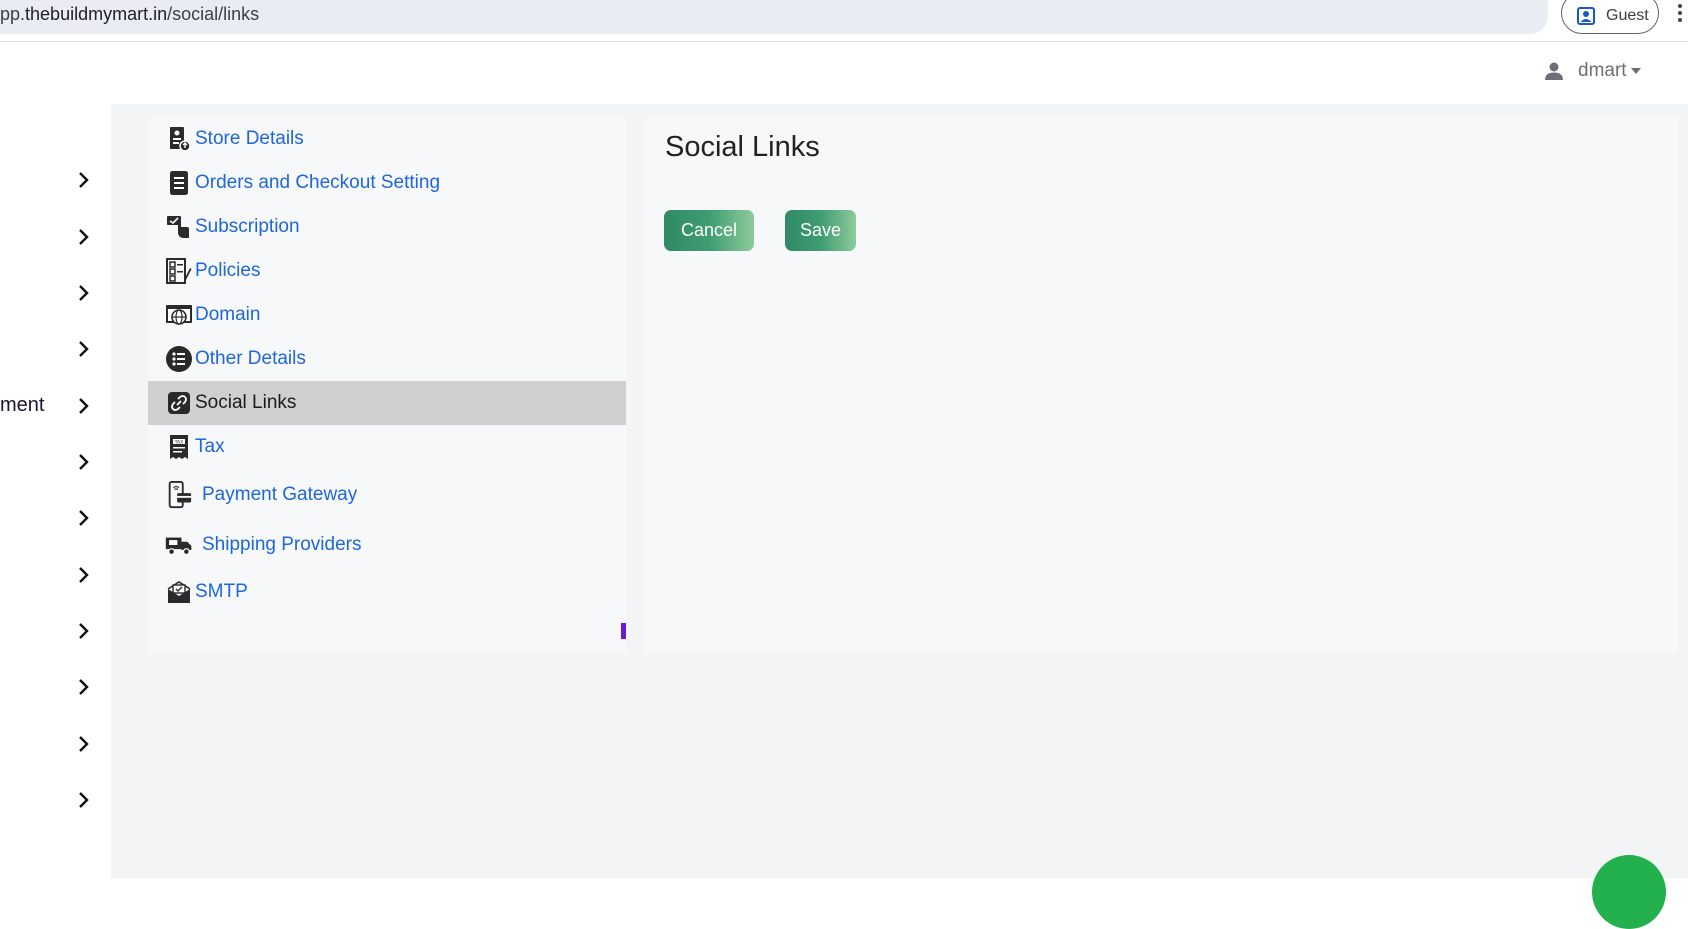  Describe the element at coordinates (210, 446) in the screenshot. I see `menu-item-label: Tax` at that location.